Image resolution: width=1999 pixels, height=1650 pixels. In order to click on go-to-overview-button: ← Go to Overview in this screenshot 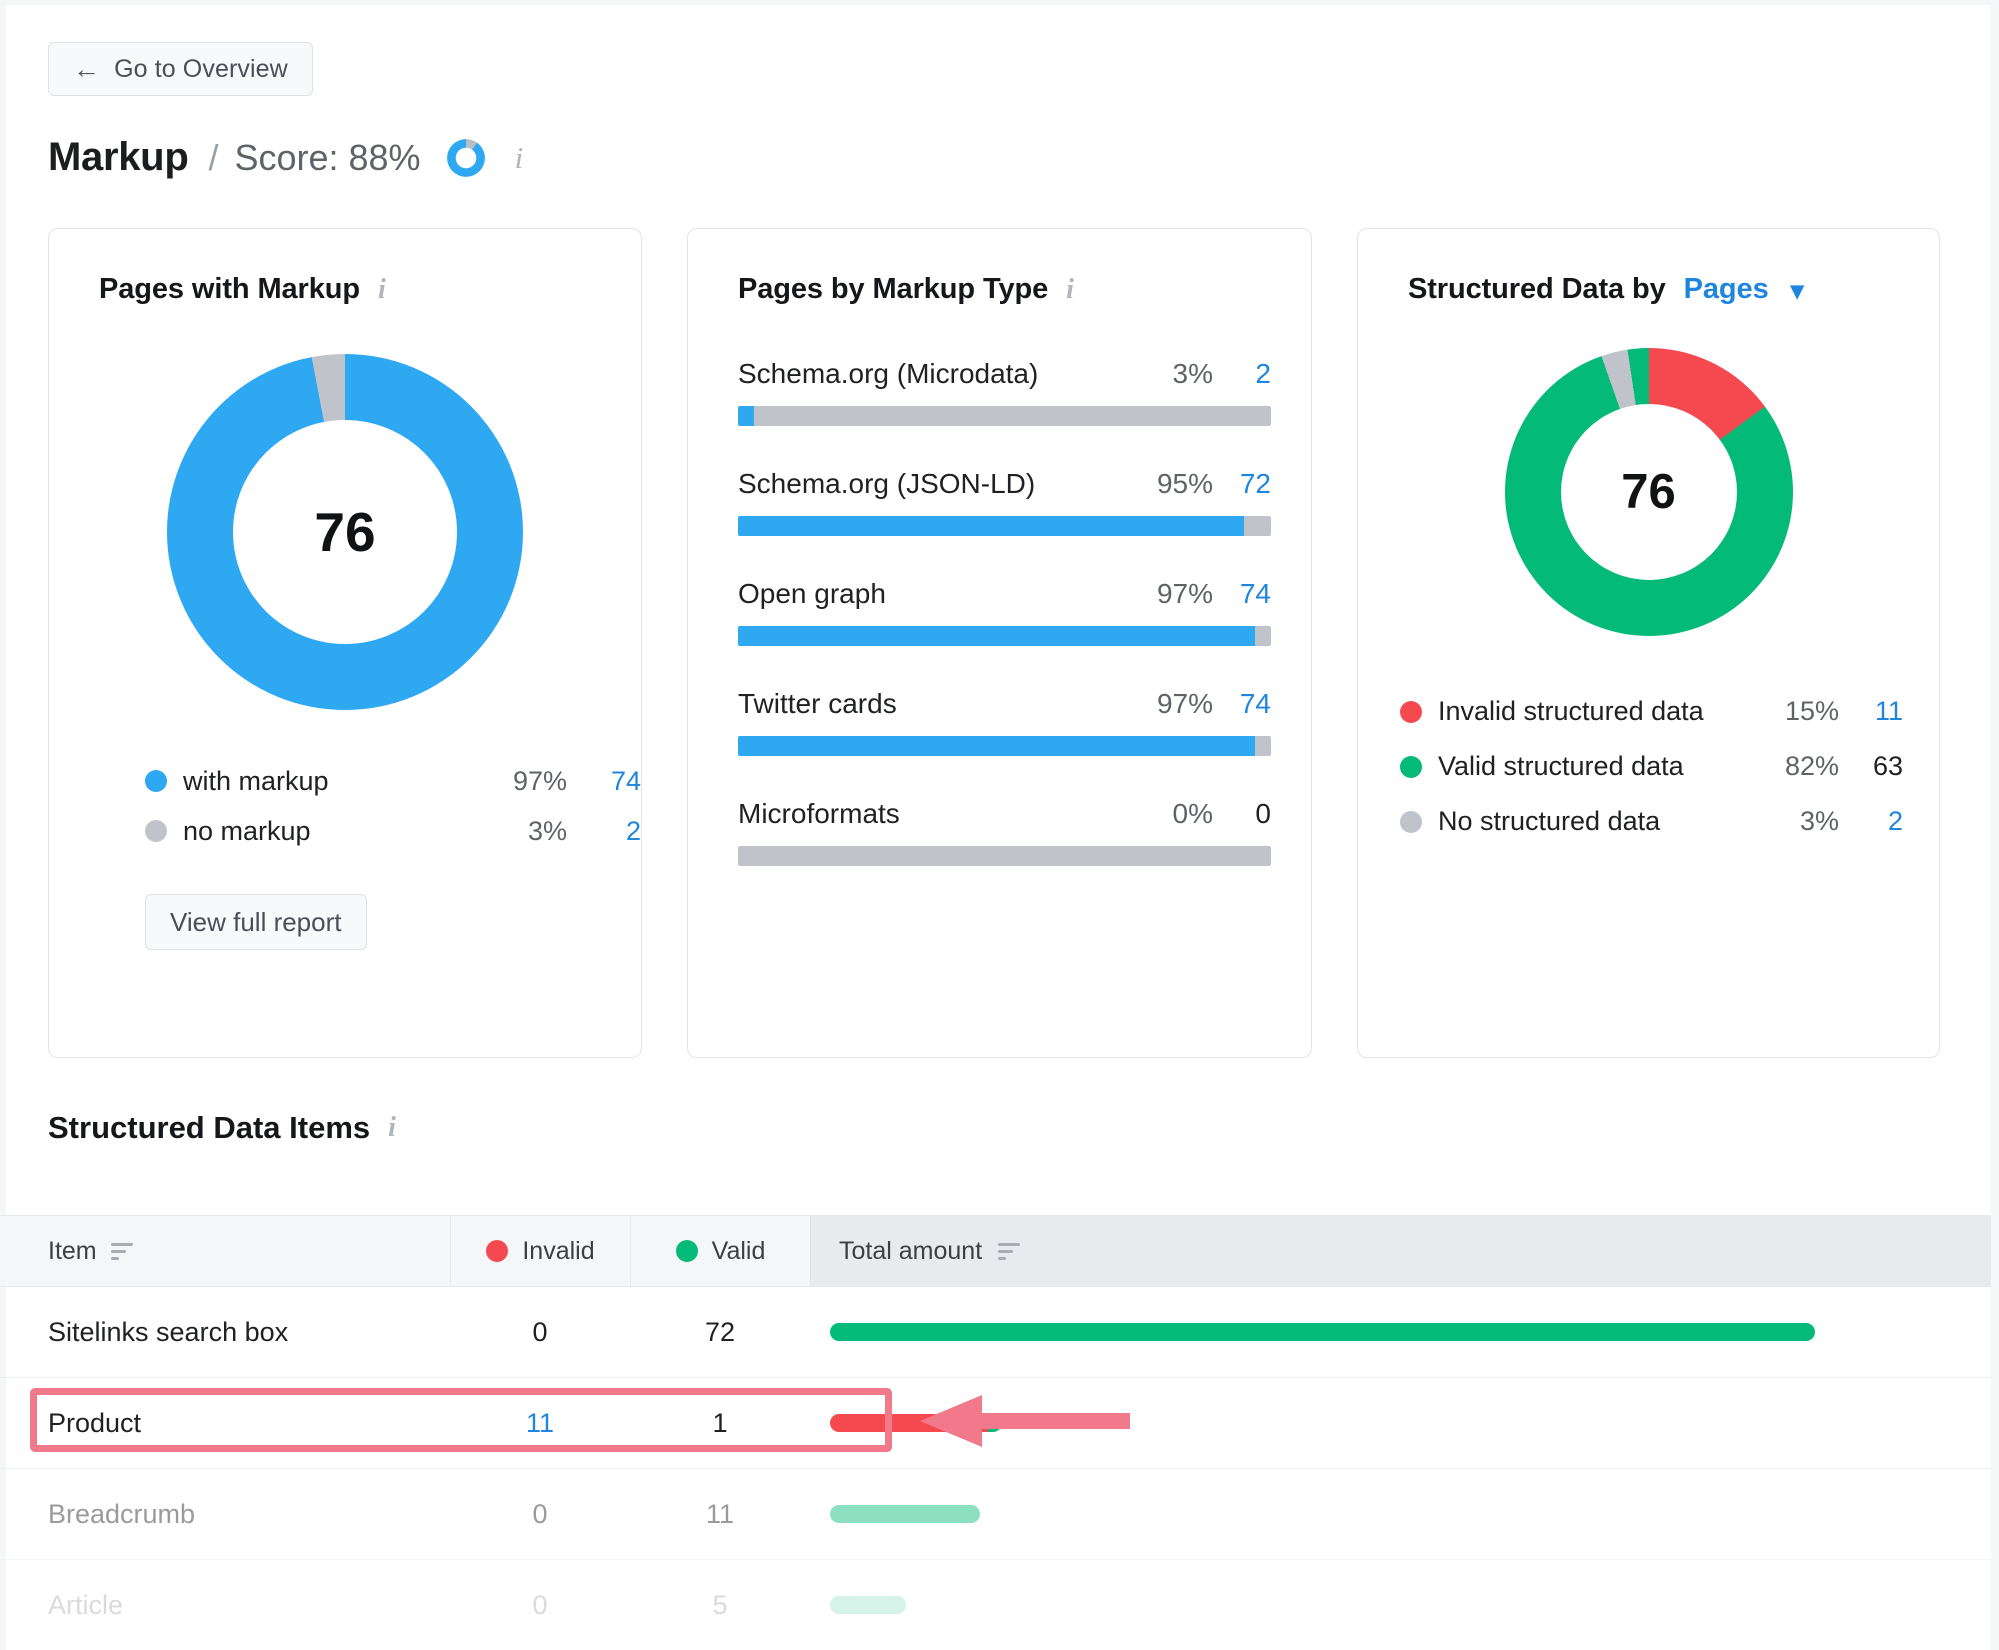, I will do `click(180, 69)`.